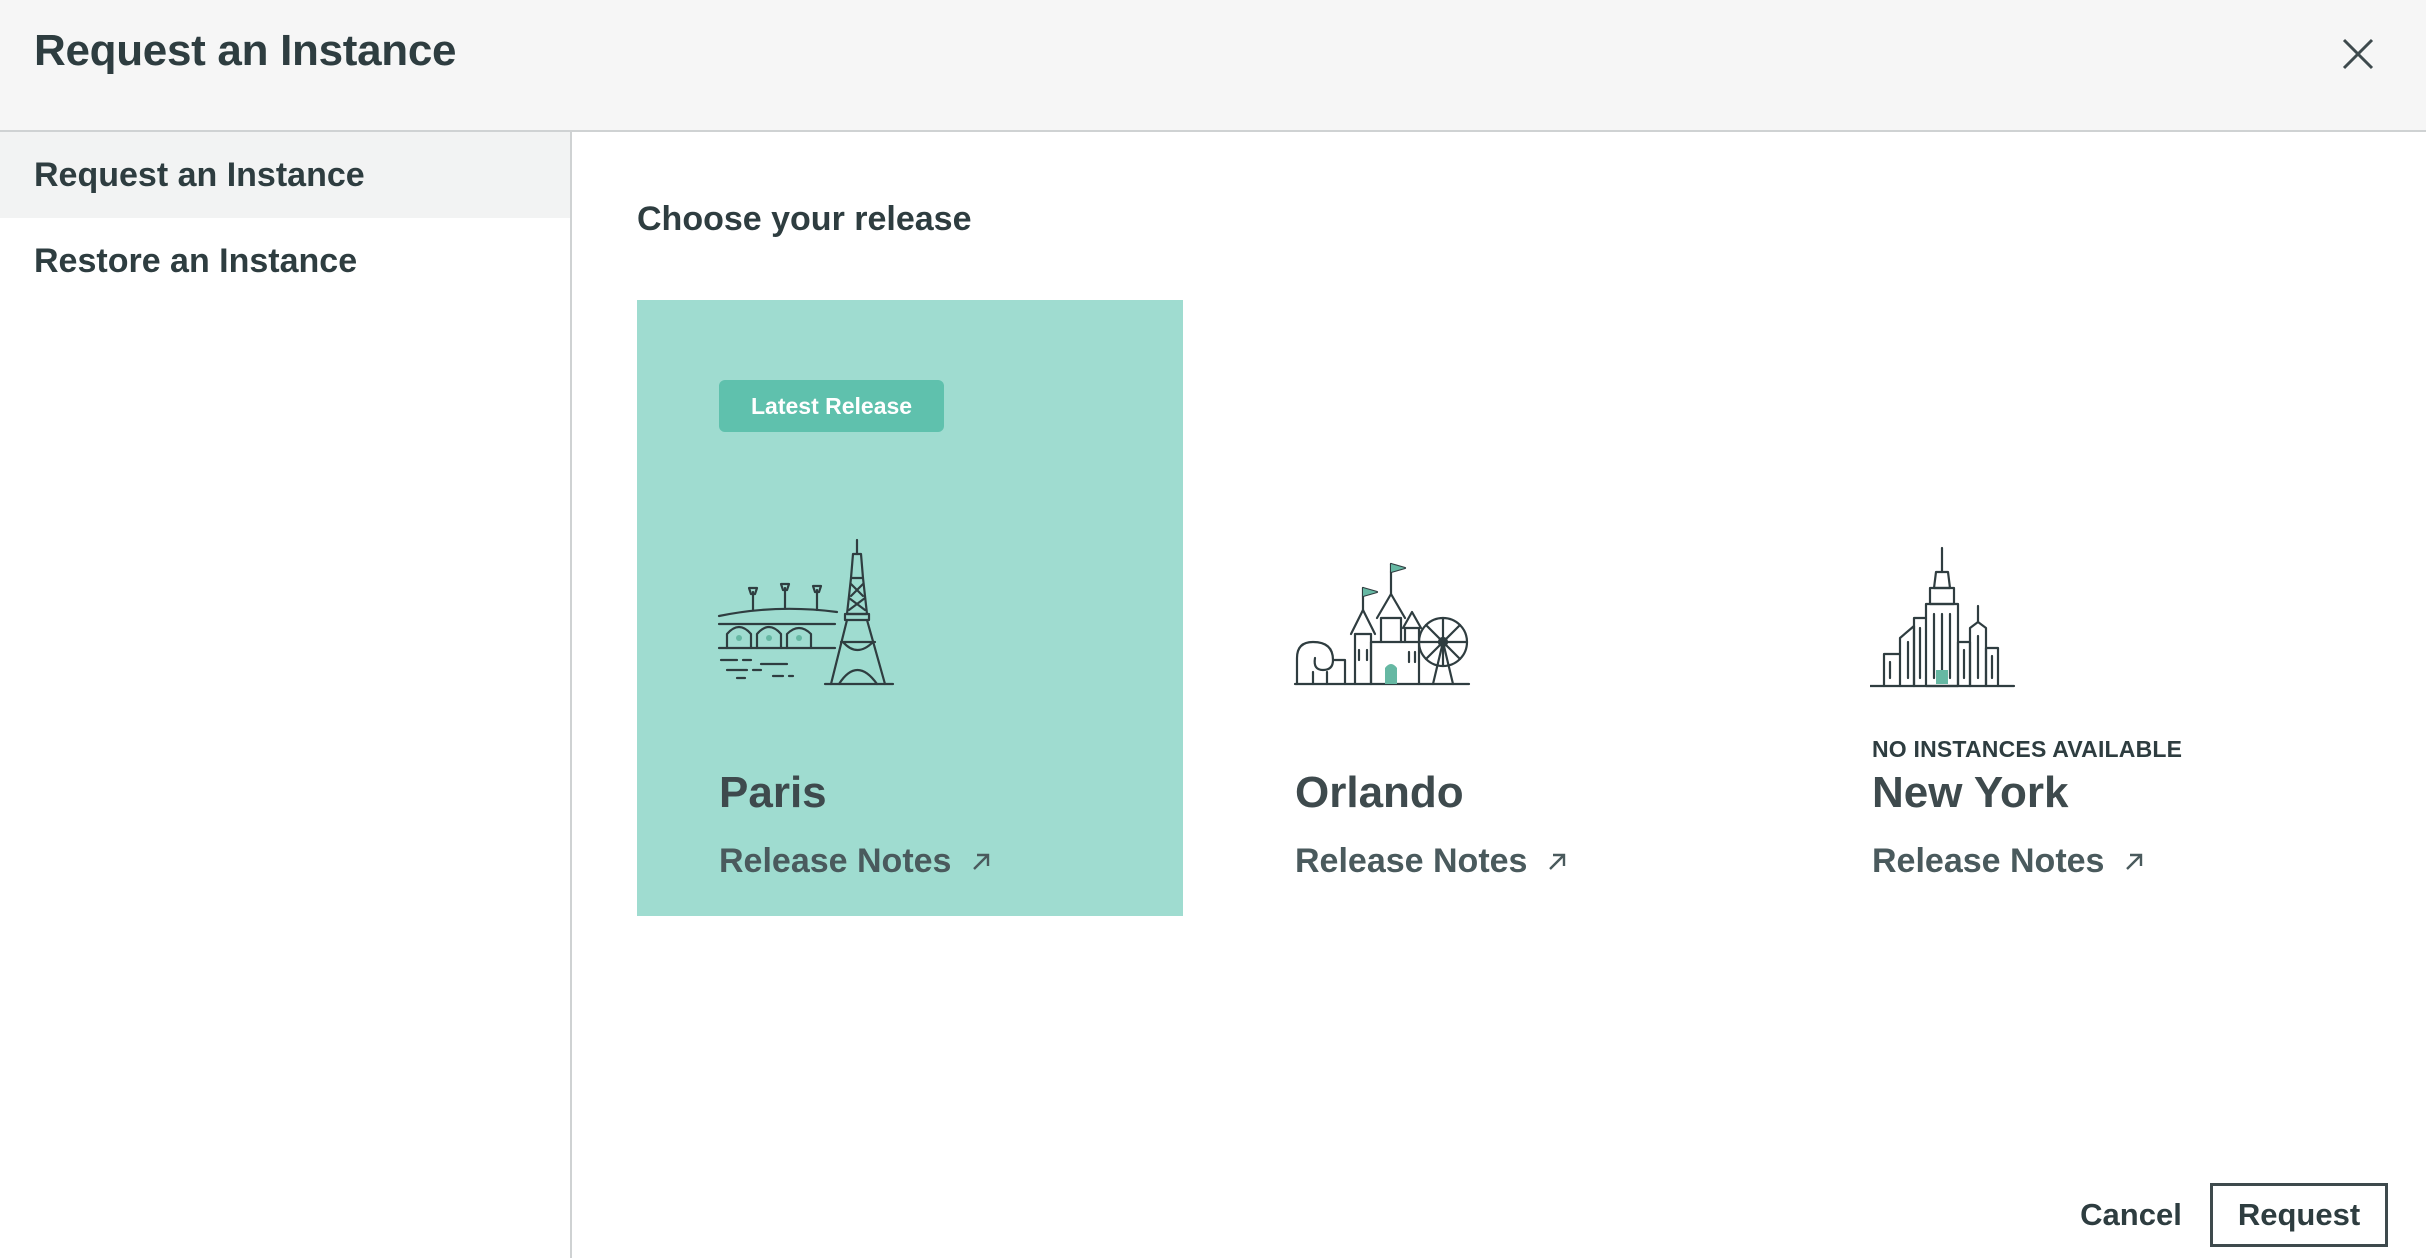 Image resolution: width=2426 pixels, height=1258 pixels. Describe the element at coordinates (806, 612) in the screenshot. I see `paris-eiffel-tower-icon` at that location.